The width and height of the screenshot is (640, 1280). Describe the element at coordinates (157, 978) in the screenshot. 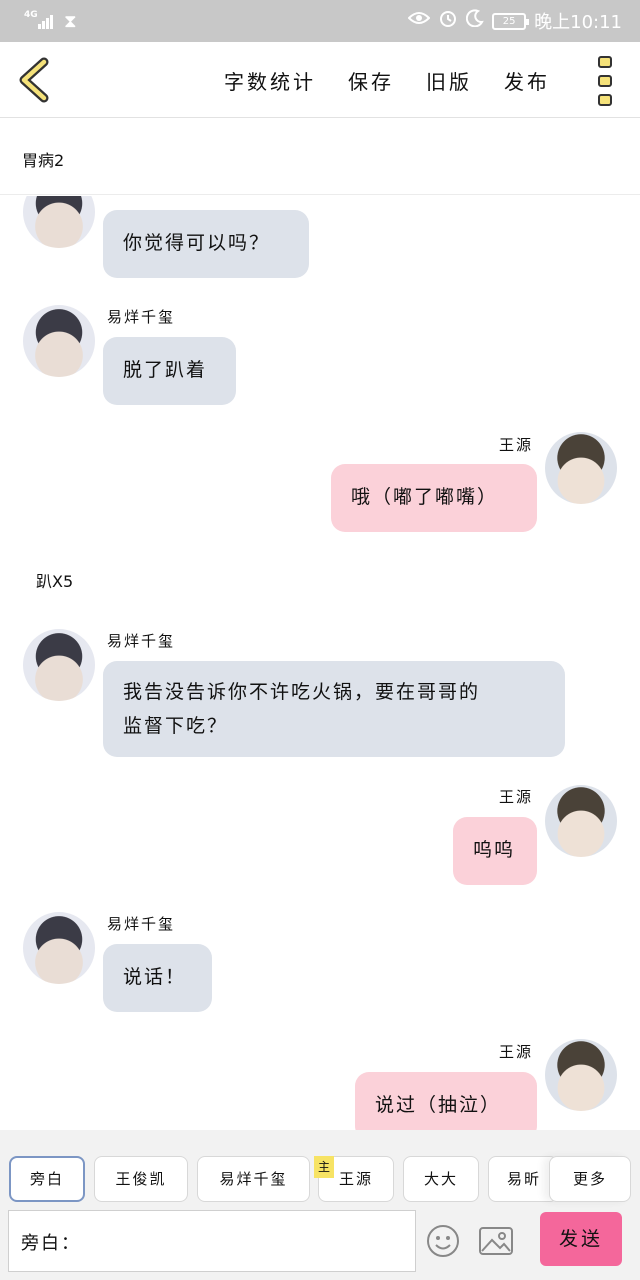

I see `message-bubble: 说话！` at that location.